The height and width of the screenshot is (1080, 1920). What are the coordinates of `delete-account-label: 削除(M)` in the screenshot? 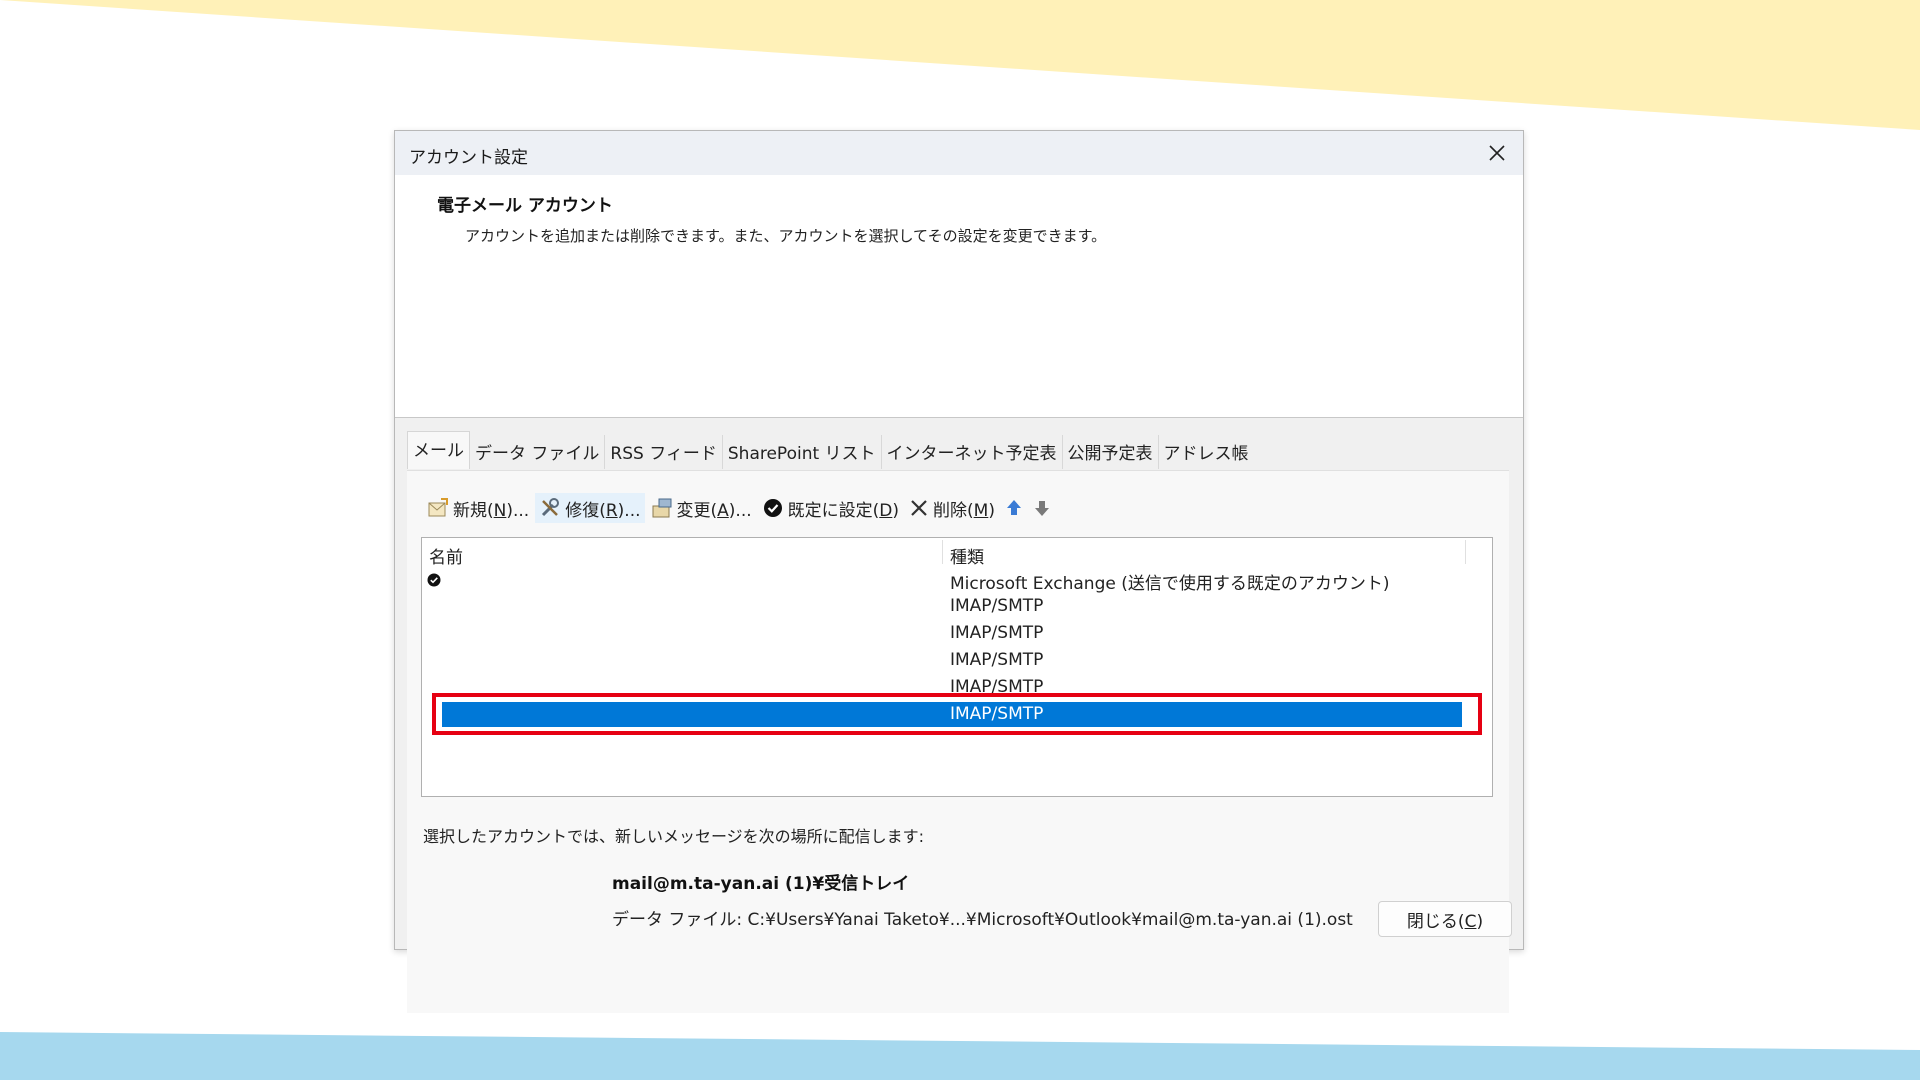 It's located at (964, 510).